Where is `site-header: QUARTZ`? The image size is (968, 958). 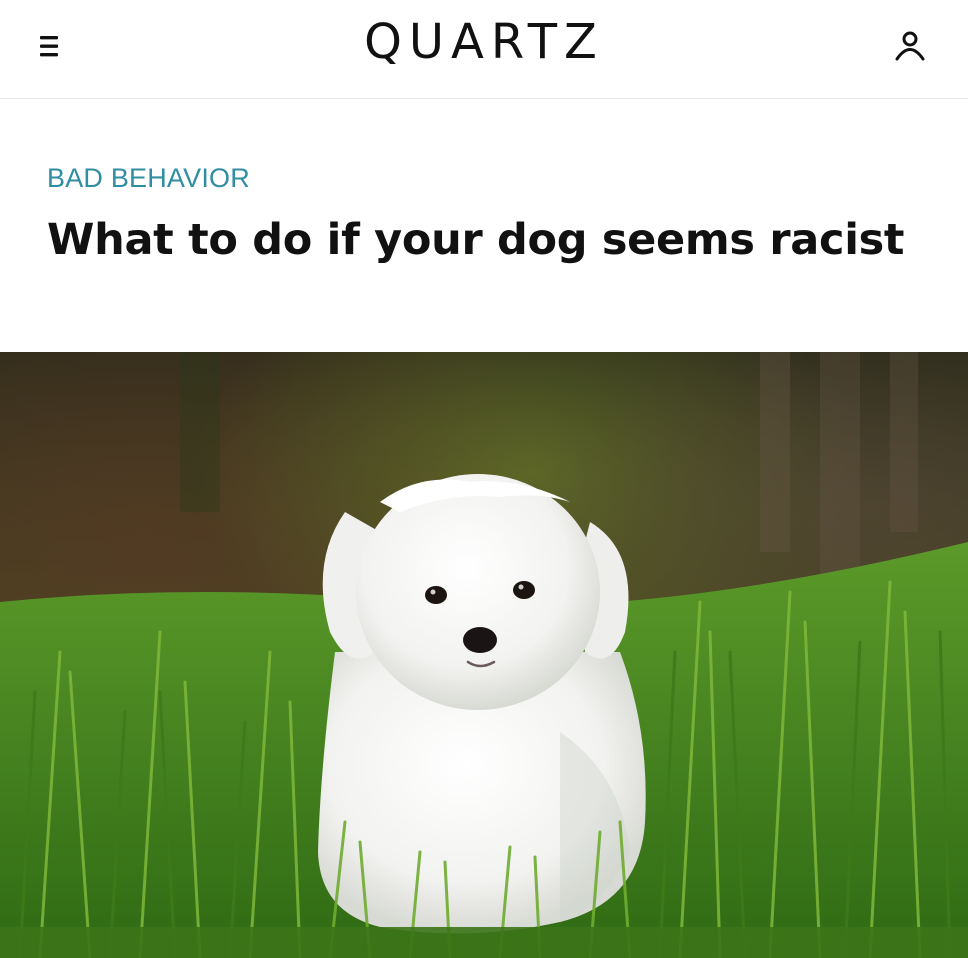 site-header: QUARTZ is located at coordinates (484, 49).